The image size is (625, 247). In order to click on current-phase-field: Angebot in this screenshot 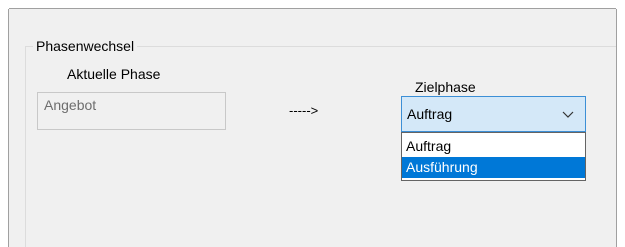, I will do `click(131, 111)`.